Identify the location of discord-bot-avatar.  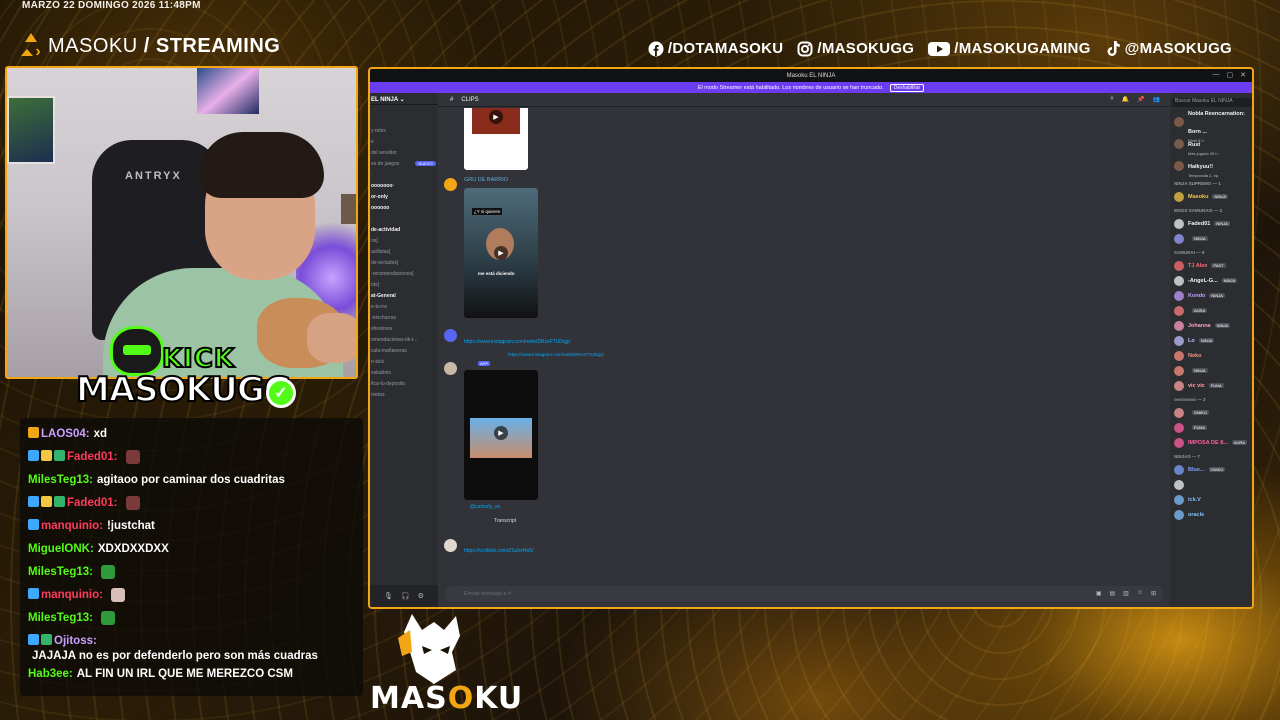
(450, 335).